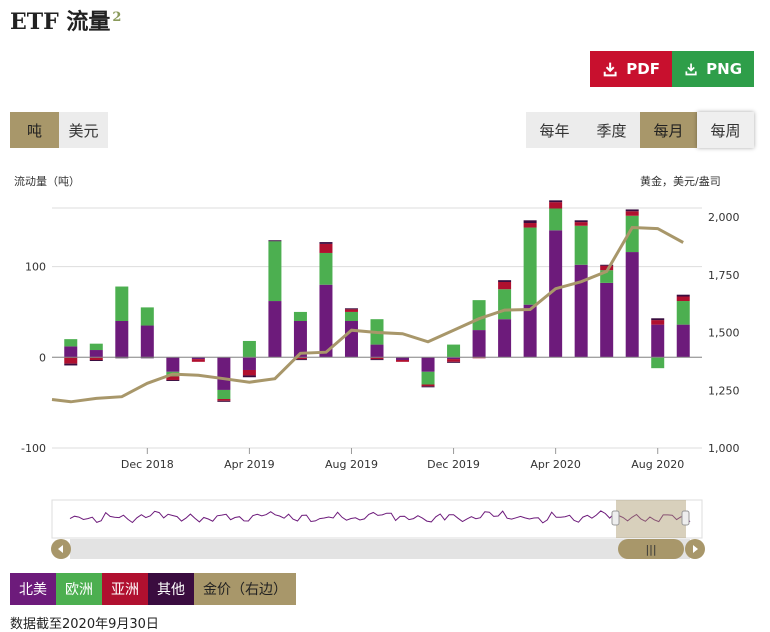 The height and width of the screenshot is (632, 770). What do you see at coordinates (724, 390) in the screenshot?
I see `y2-tick-label: 1,250` at bounding box center [724, 390].